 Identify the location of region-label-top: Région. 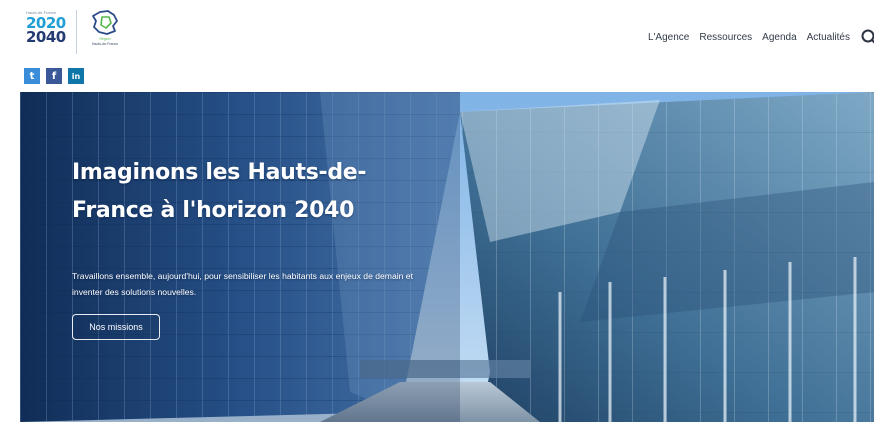
(105, 39).